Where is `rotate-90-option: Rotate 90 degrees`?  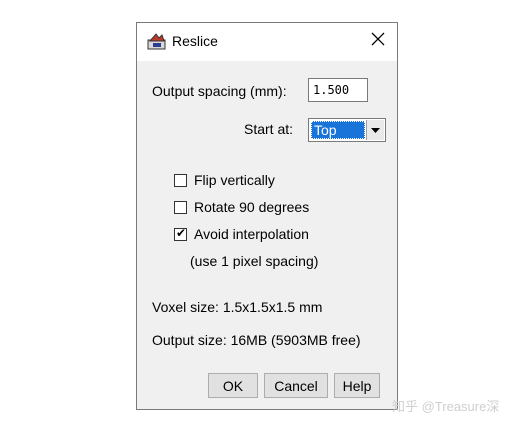 rotate-90-option: Rotate 90 degrees is located at coordinates (241, 207).